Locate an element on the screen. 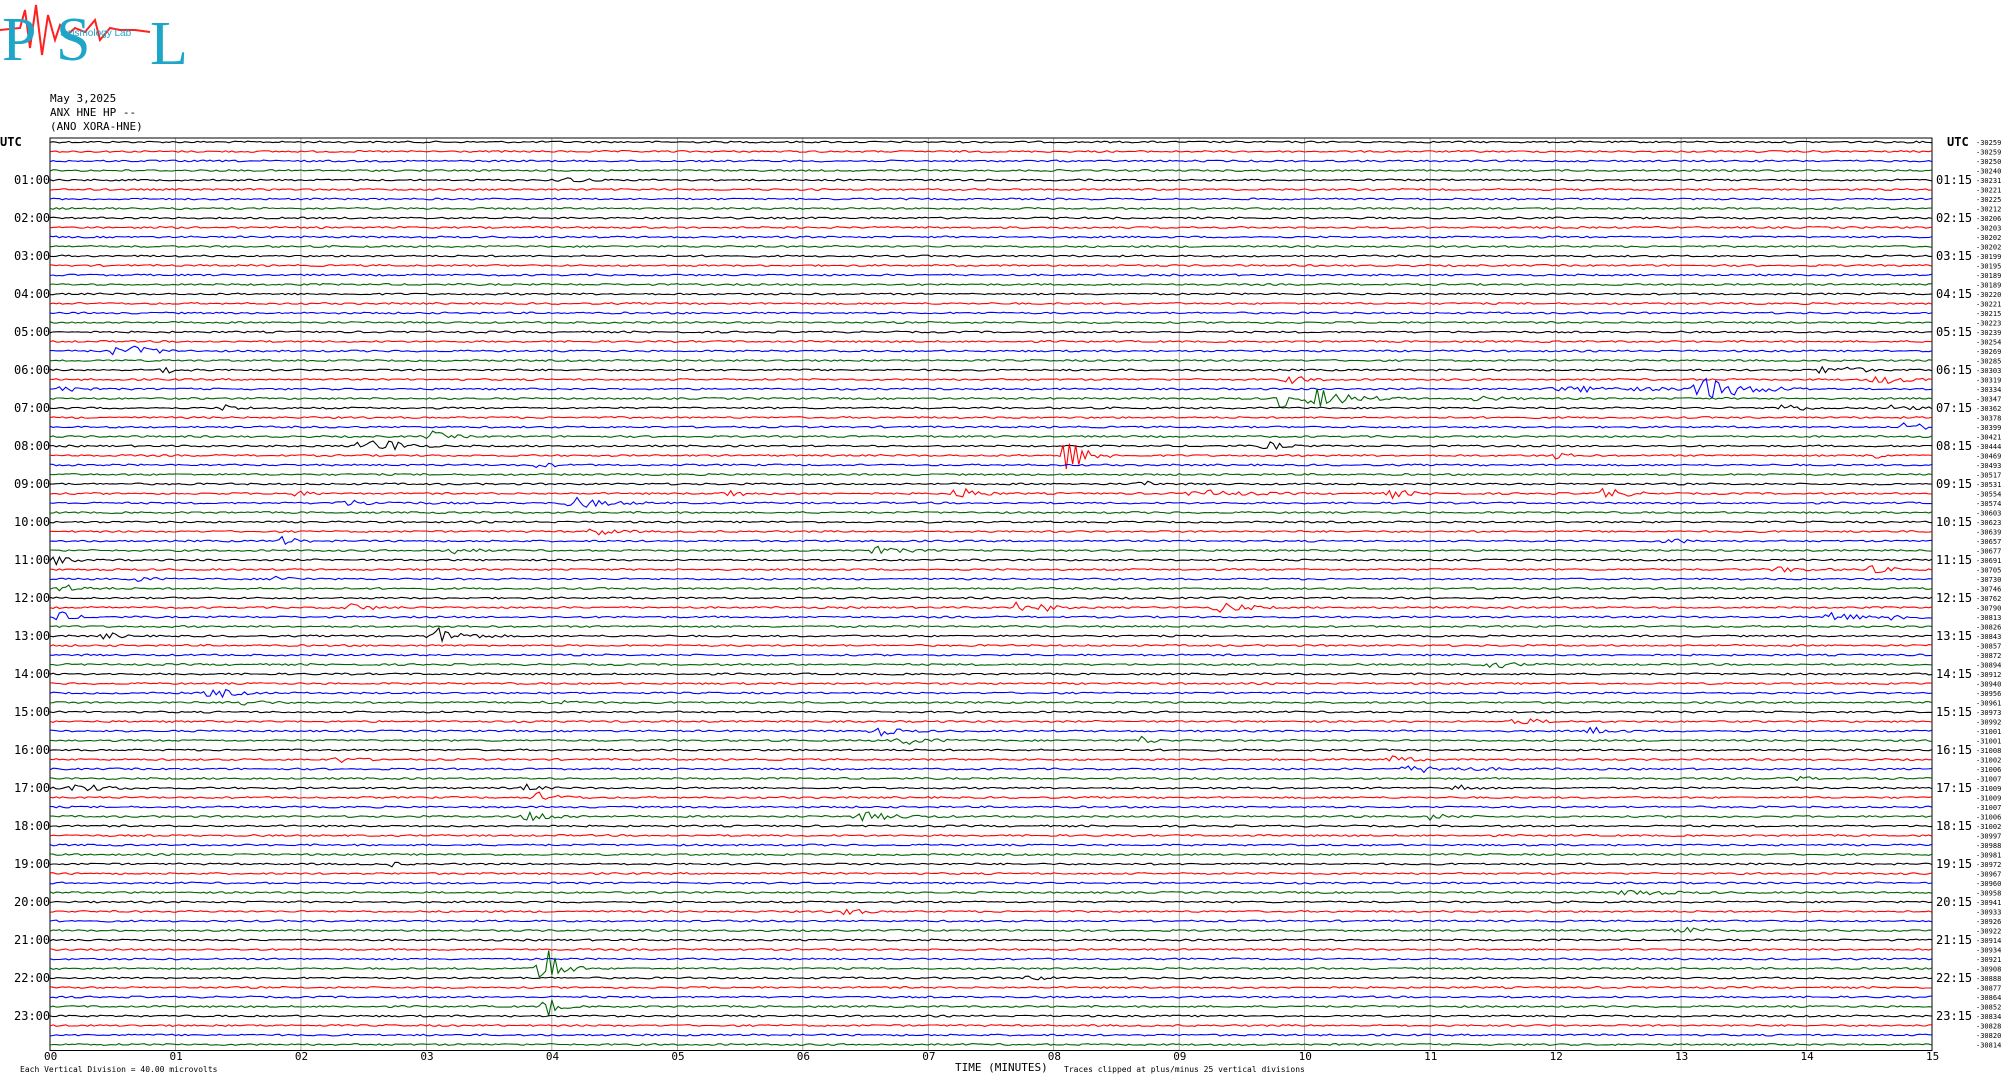 The image size is (2010, 1080). row-offset-label: -30202 is located at coordinates (1988, 248).